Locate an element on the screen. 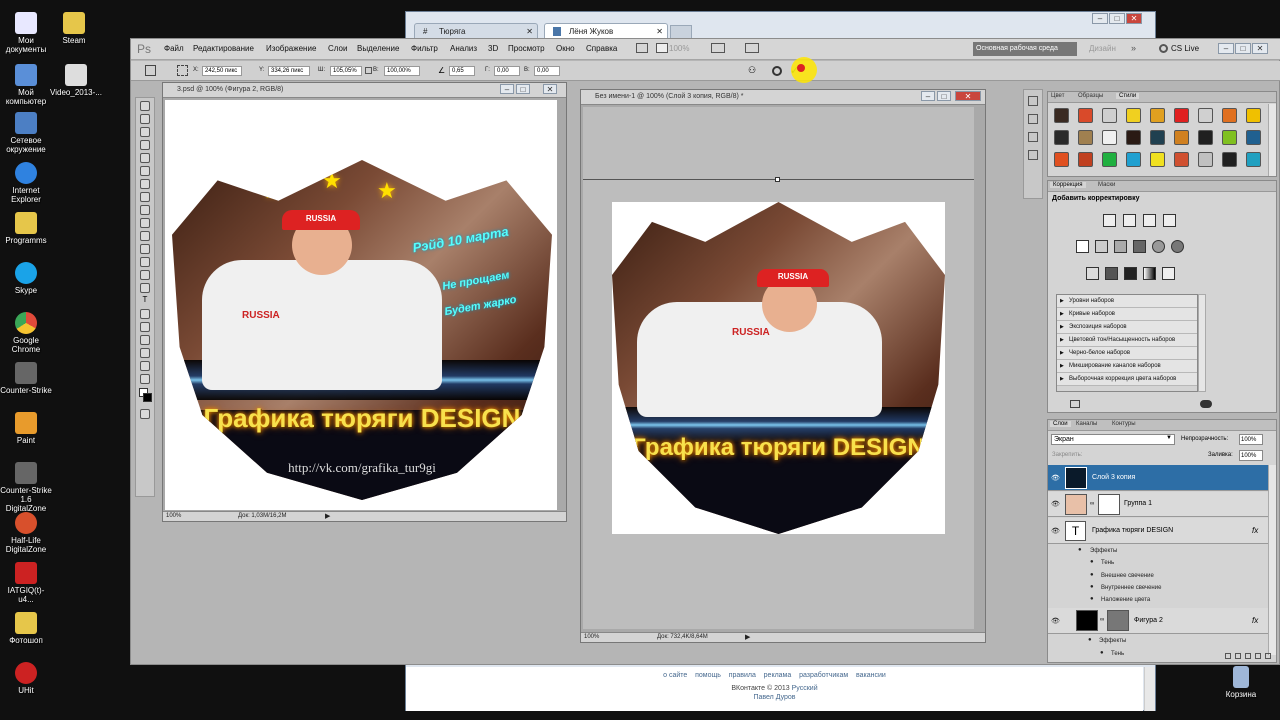  layer-name: Графика тюряги DESIGN is located at coordinates (1132, 530).